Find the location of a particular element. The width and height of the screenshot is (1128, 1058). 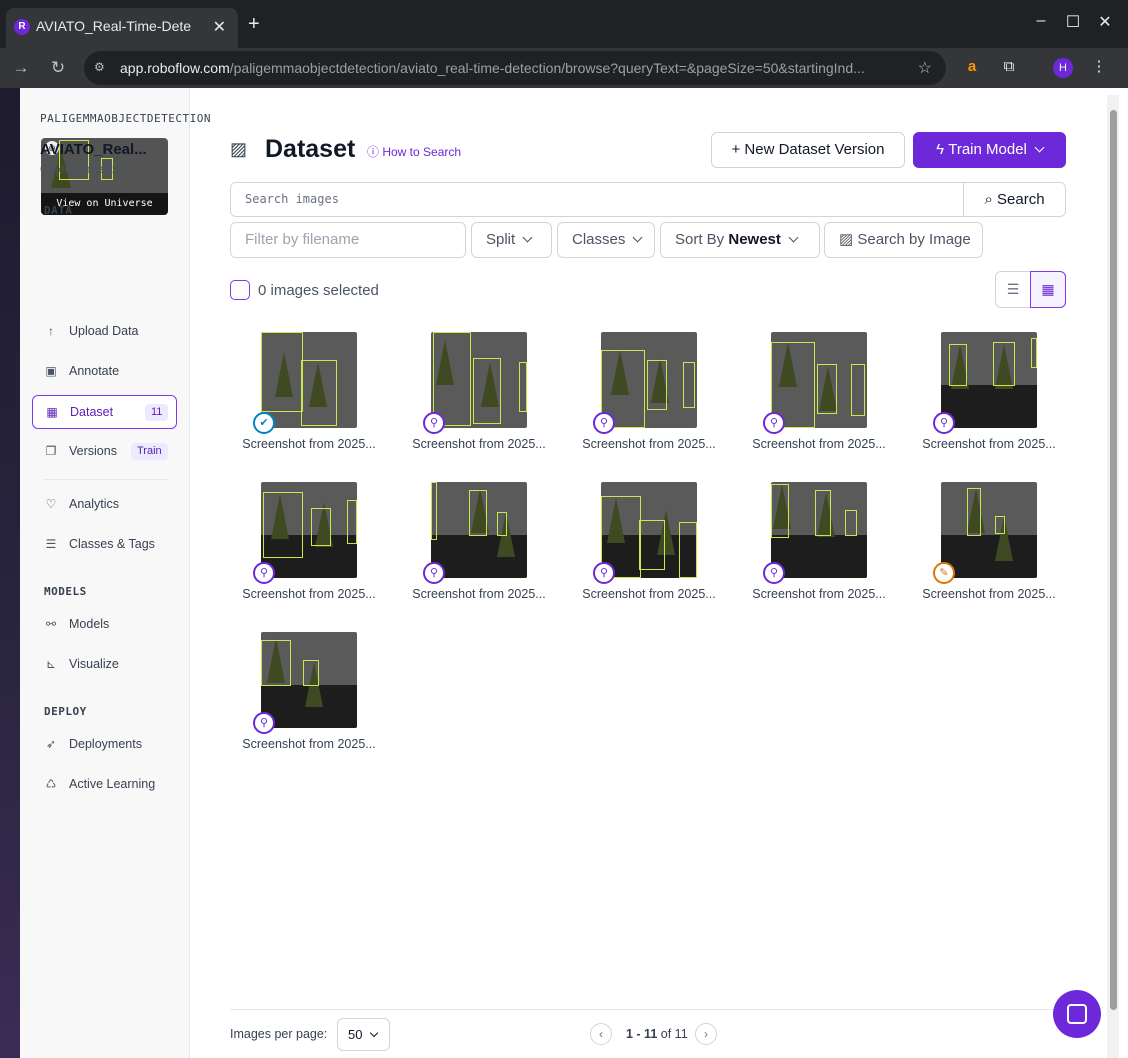

new-tab-icon: + is located at coordinates (256, 24).